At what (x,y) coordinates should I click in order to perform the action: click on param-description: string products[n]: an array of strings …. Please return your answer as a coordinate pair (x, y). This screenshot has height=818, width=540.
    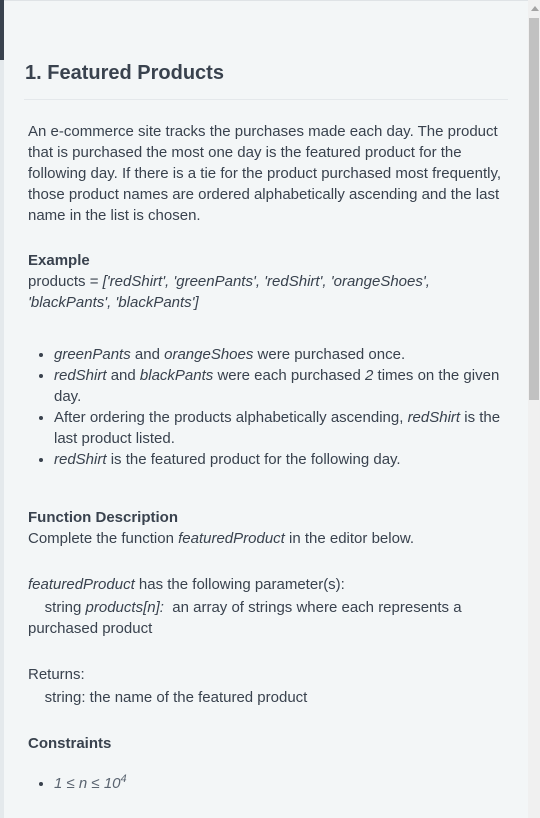
    Looking at the image, I should click on (247, 618).